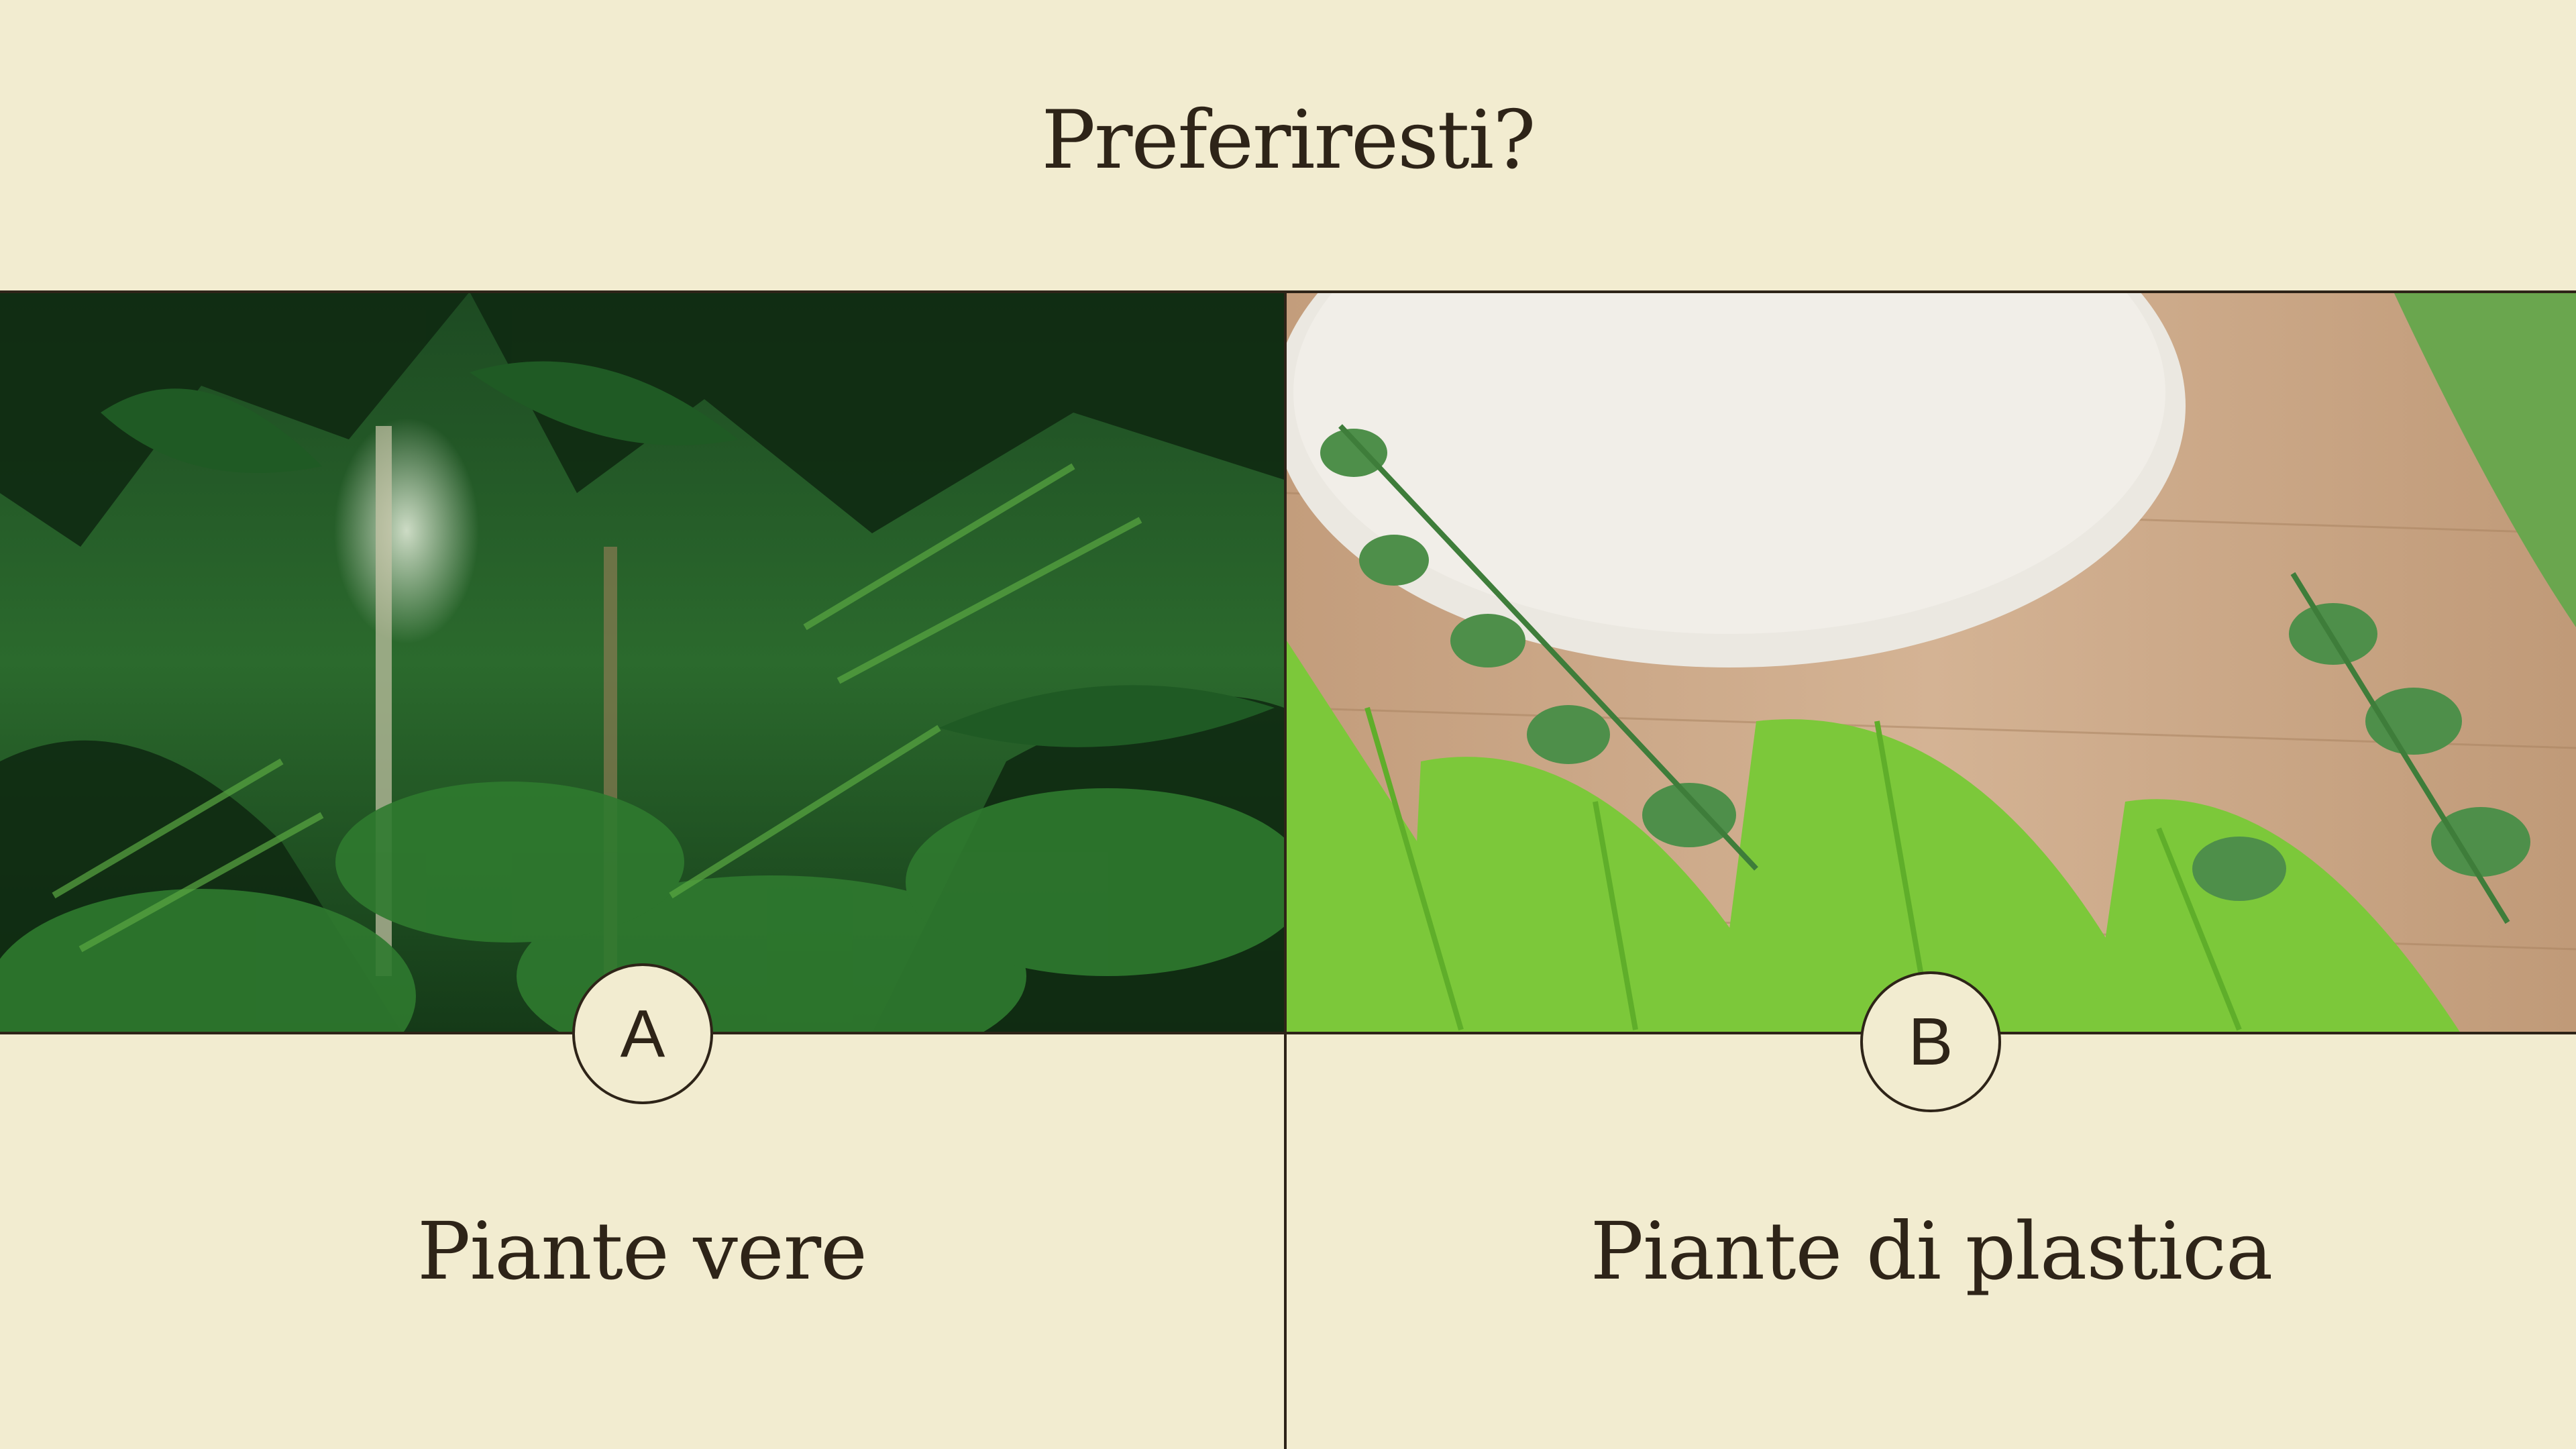 The image size is (2576, 1449). I want to click on photo-top-divider, so click(1288, 291).